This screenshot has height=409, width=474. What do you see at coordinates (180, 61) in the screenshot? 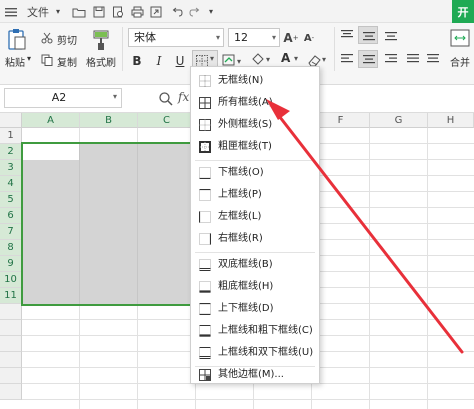
I see `underline-button: U` at bounding box center [180, 61].